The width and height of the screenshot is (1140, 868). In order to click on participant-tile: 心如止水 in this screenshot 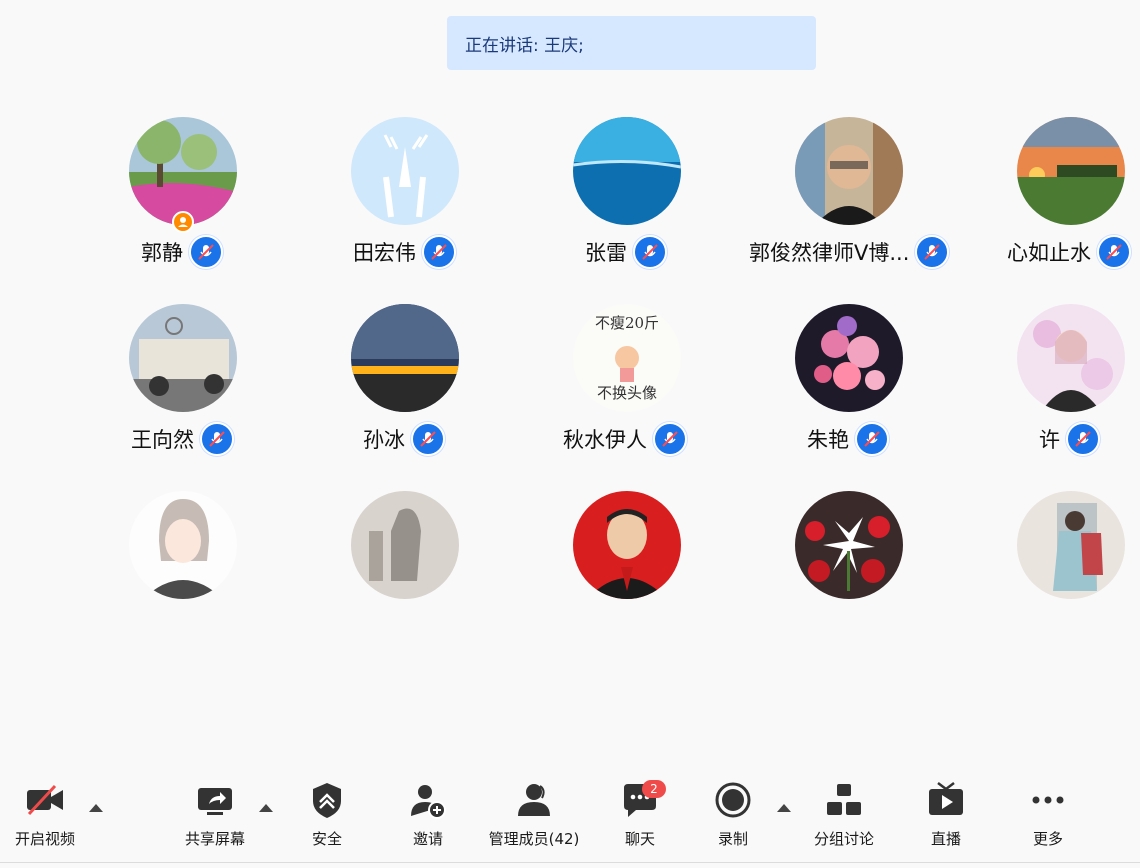, I will do `click(1073, 197)`.